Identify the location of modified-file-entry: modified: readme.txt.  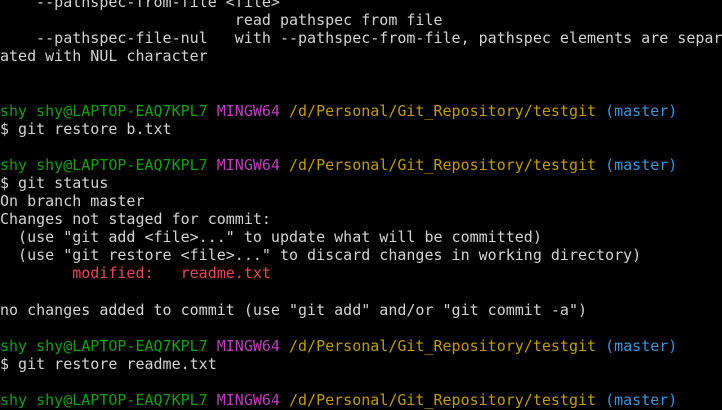
(135, 273).